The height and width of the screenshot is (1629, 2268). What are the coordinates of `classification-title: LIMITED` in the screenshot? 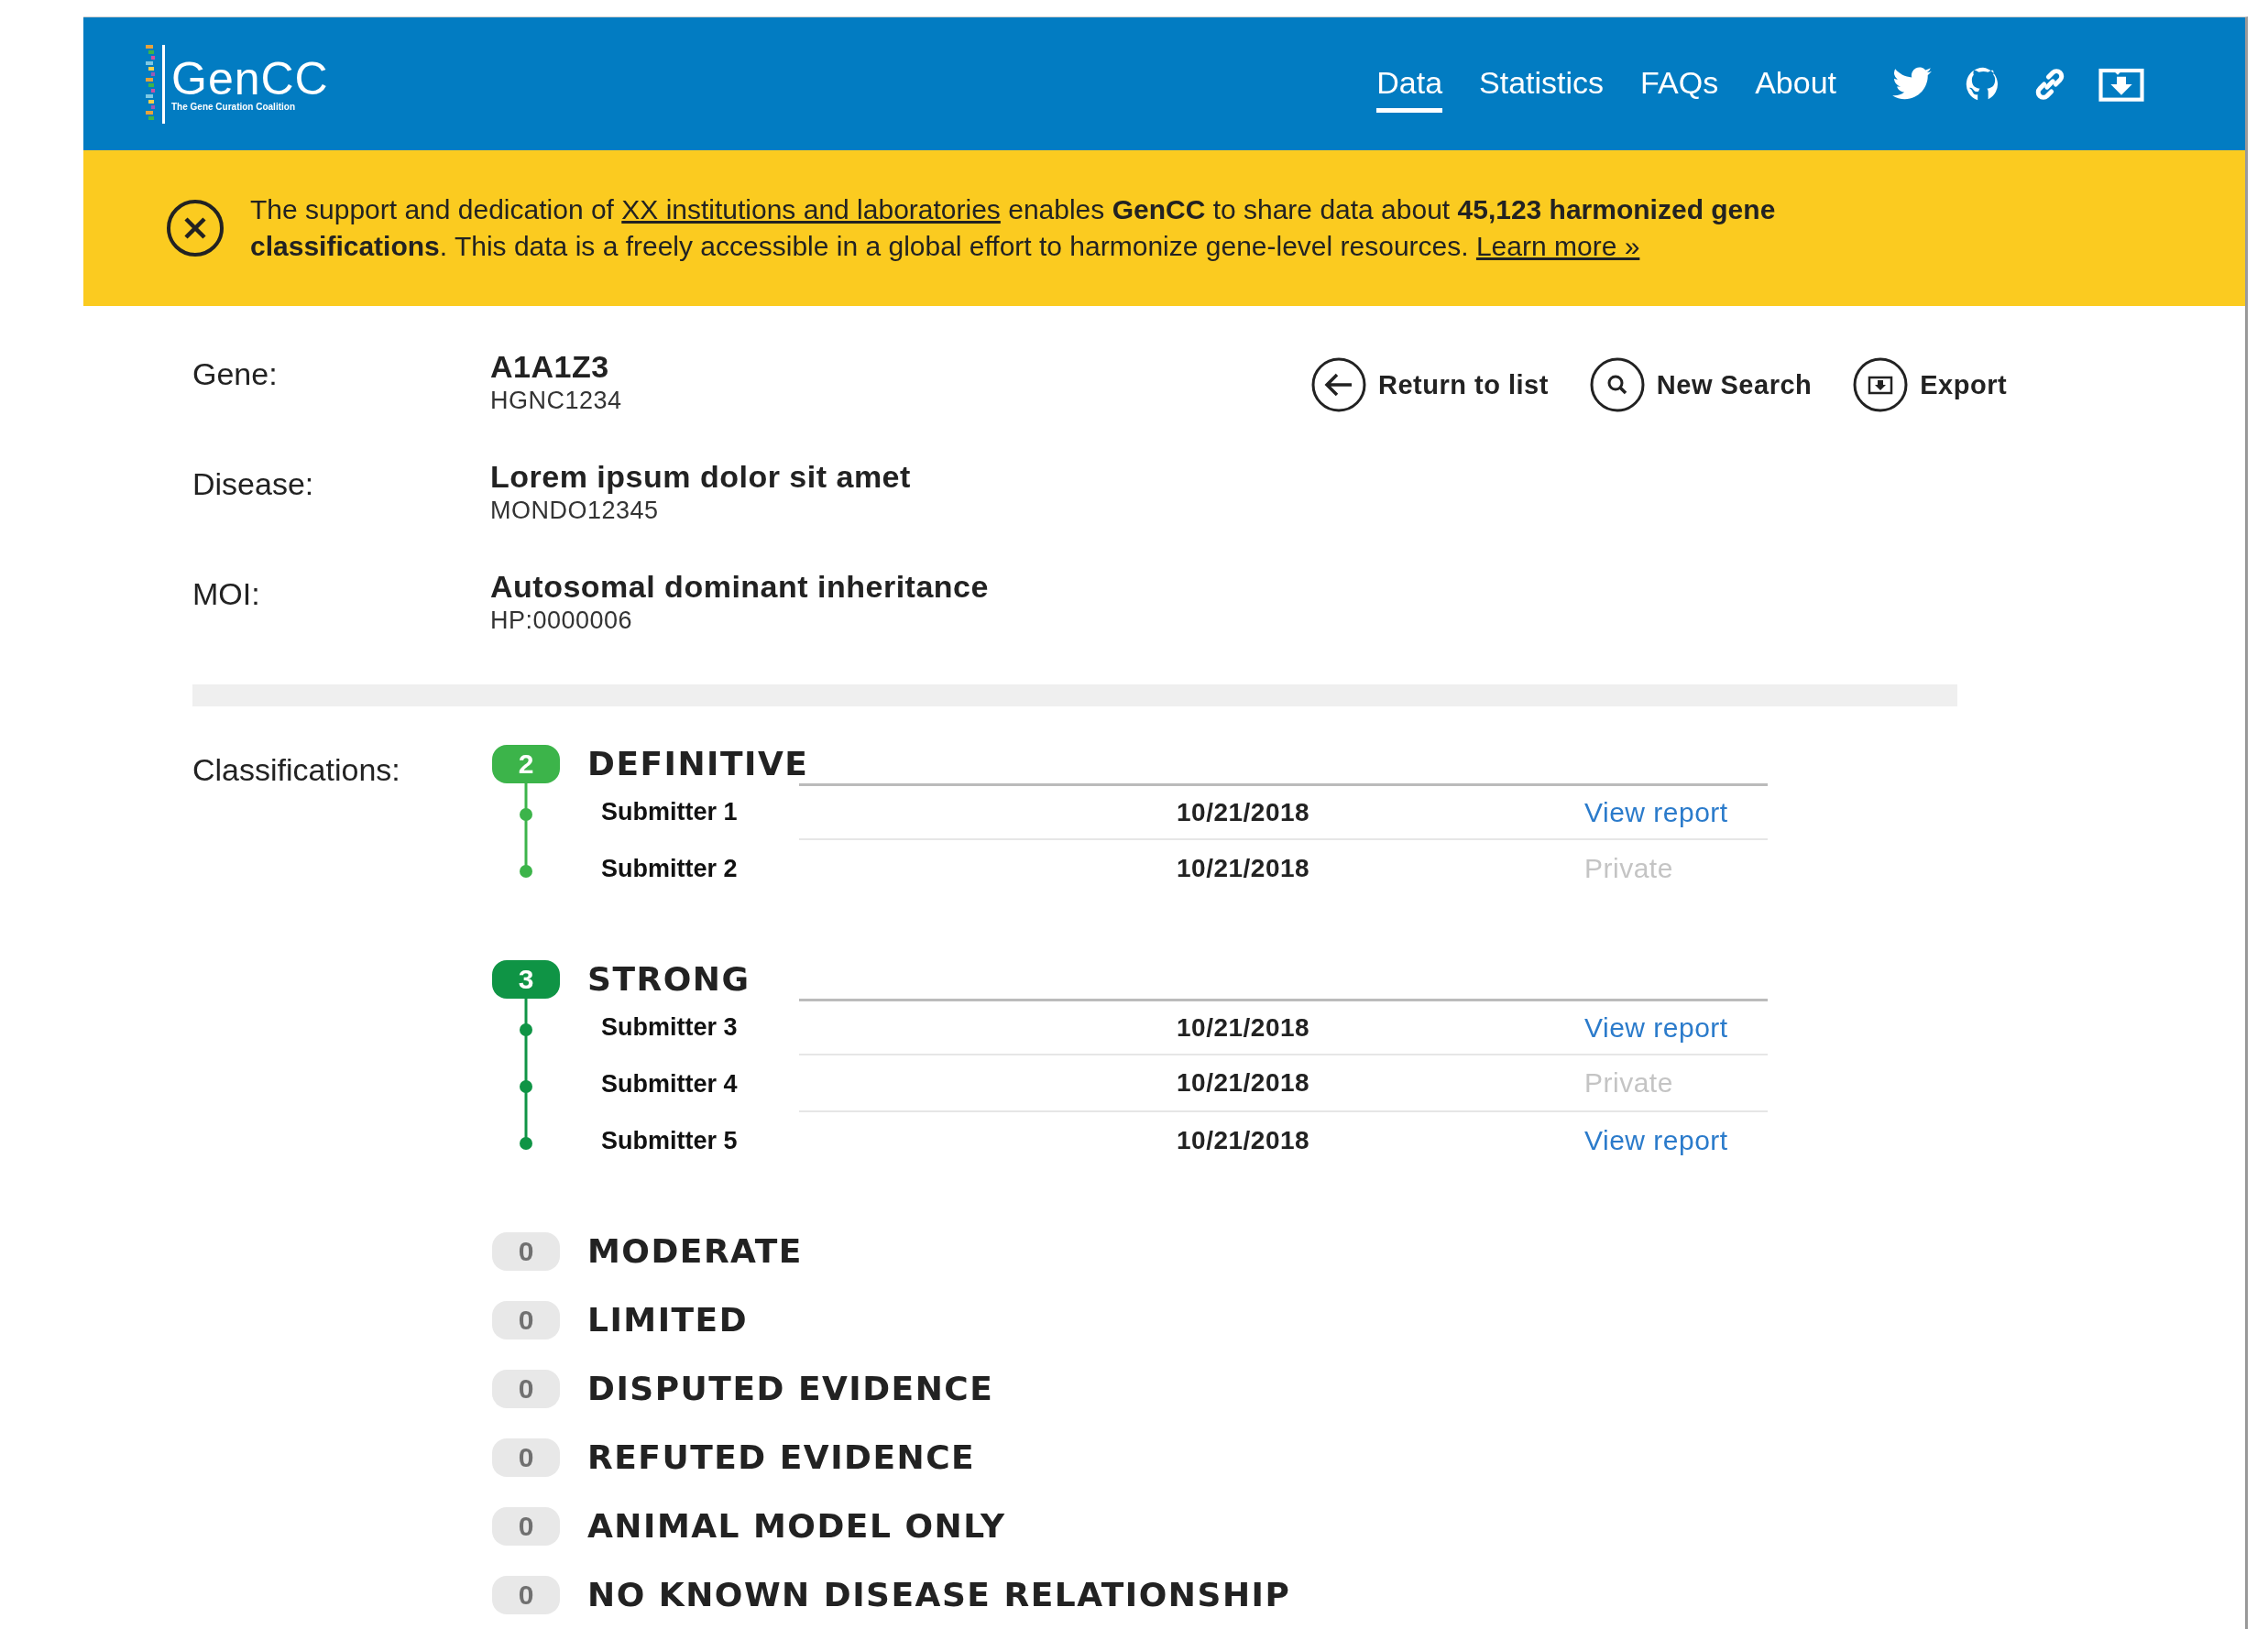 It's located at (668, 1320).